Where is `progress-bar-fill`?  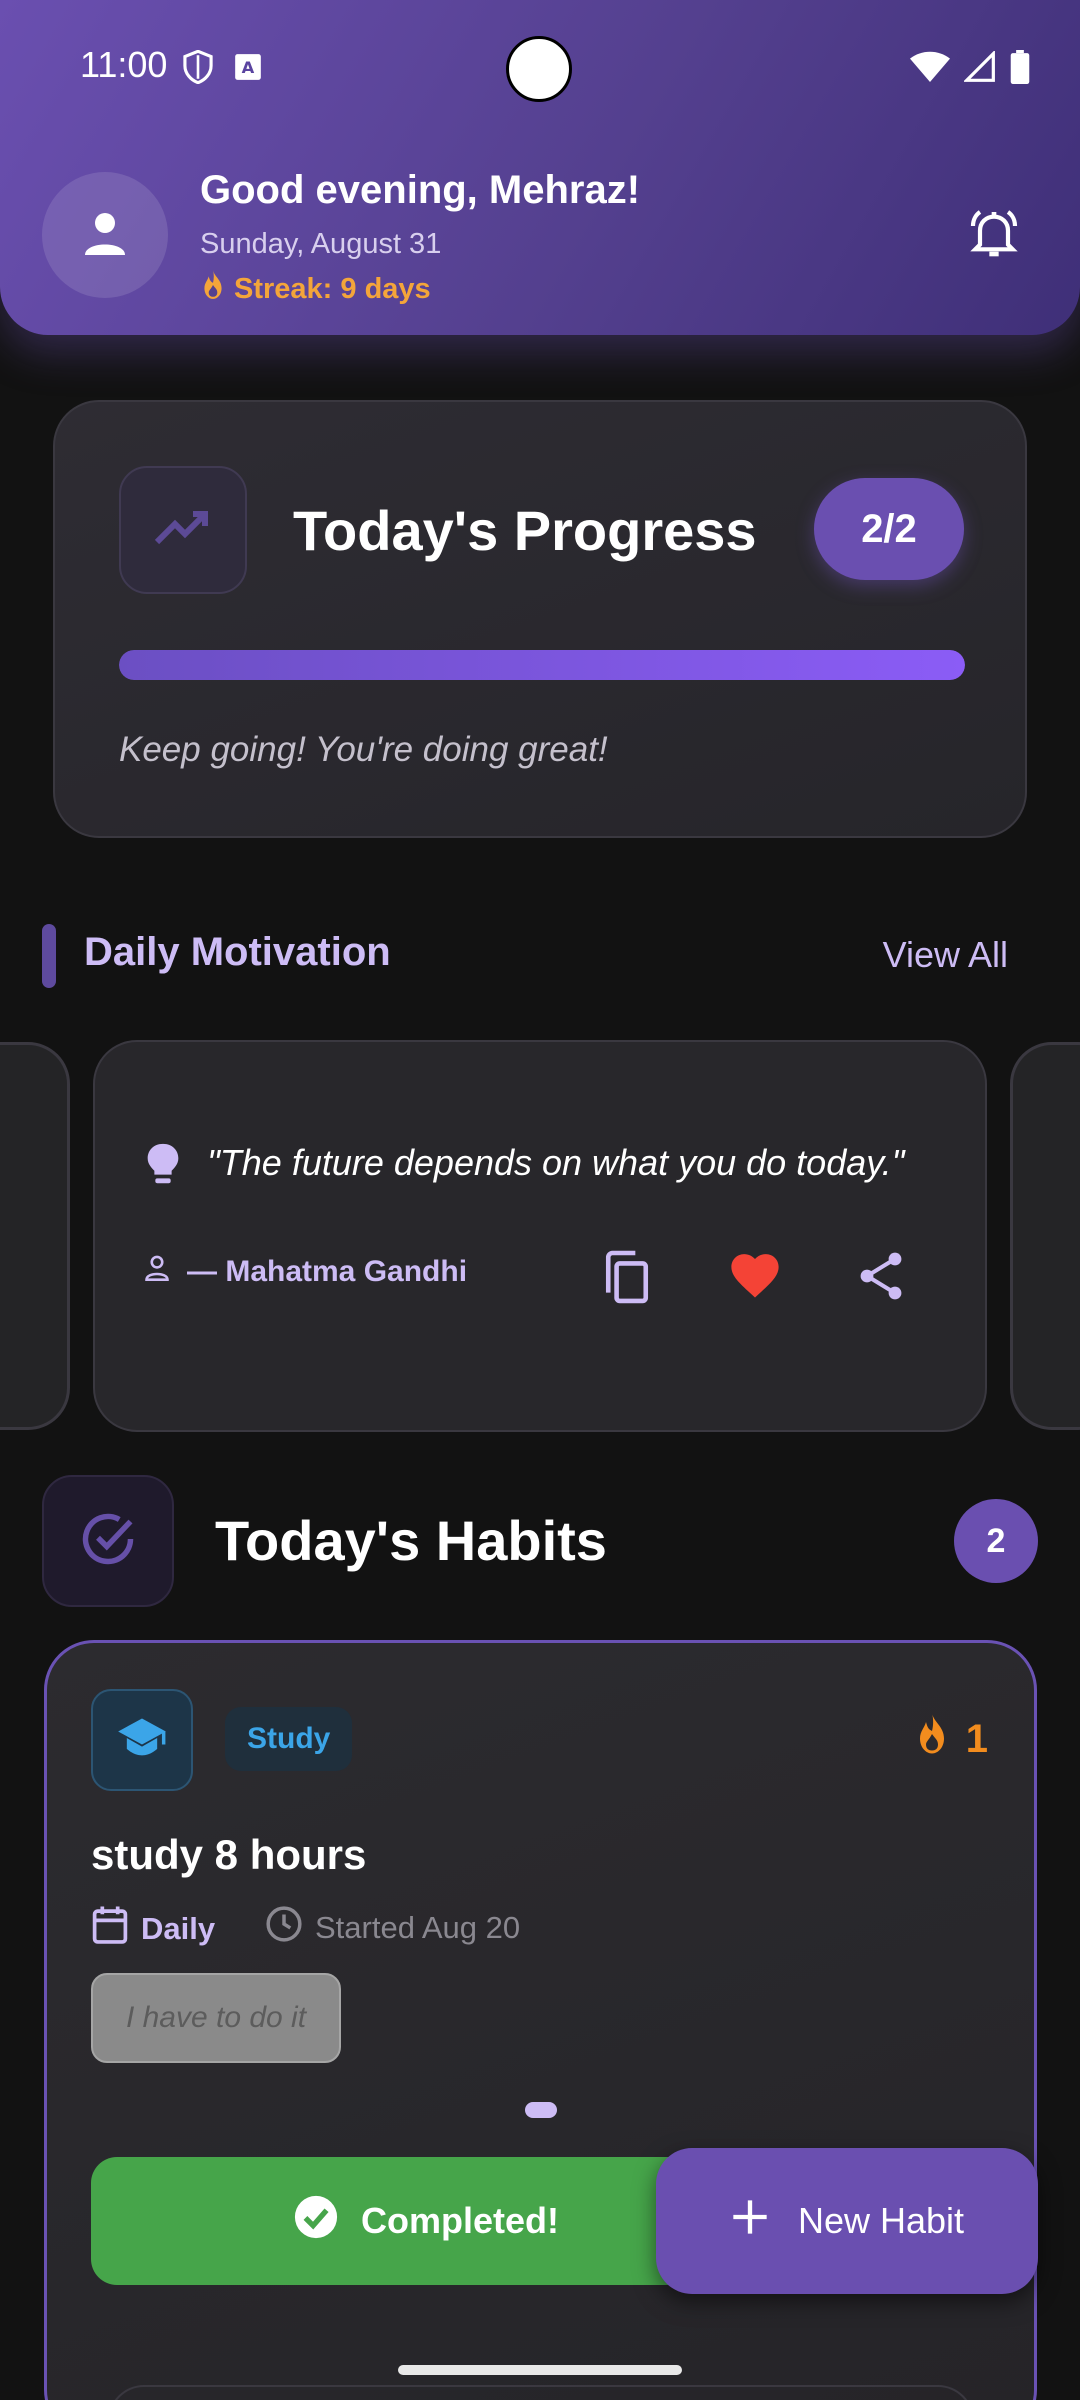 progress-bar-fill is located at coordinates (542, 665).